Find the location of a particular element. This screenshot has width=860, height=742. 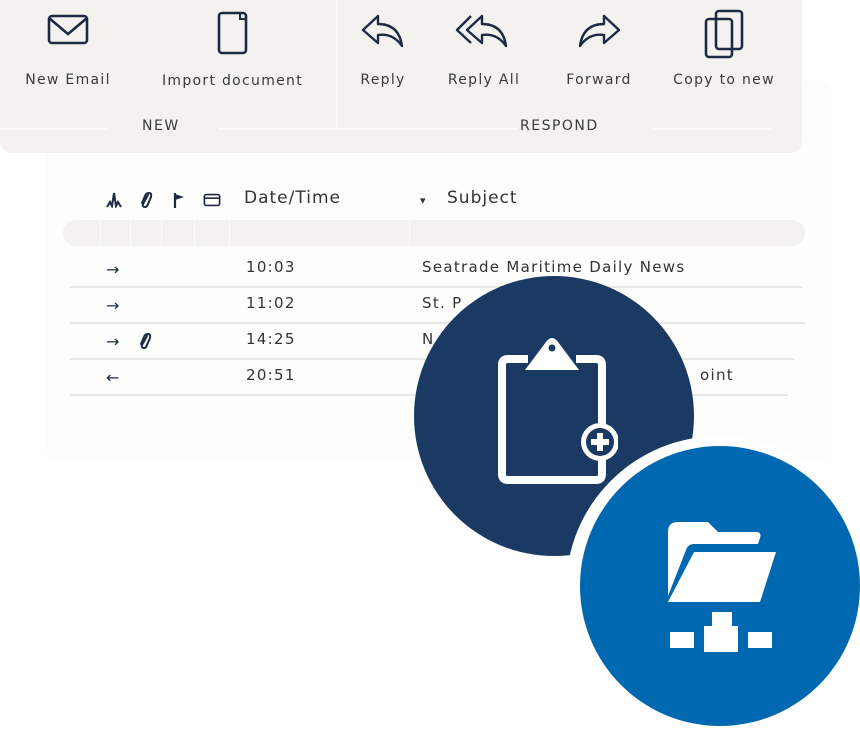

reply-all-button: Reply All is located at coordinates (484, 50).